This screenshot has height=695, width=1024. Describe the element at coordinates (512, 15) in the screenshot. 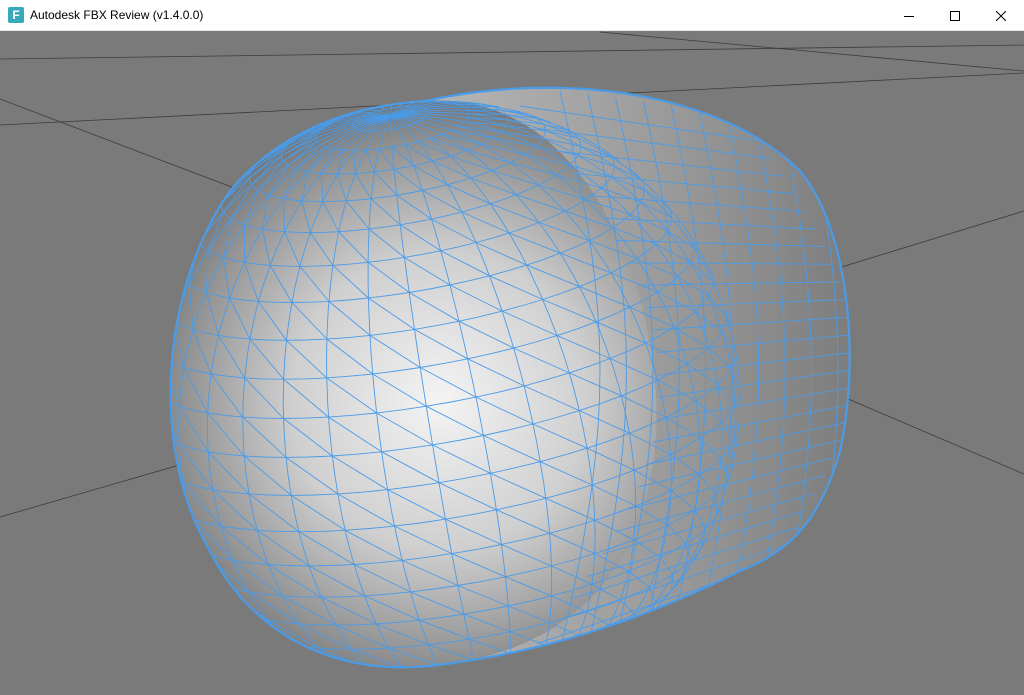

I see `title-bar: F Autodesk FBX Review (v1.4.0.0)` at that location.